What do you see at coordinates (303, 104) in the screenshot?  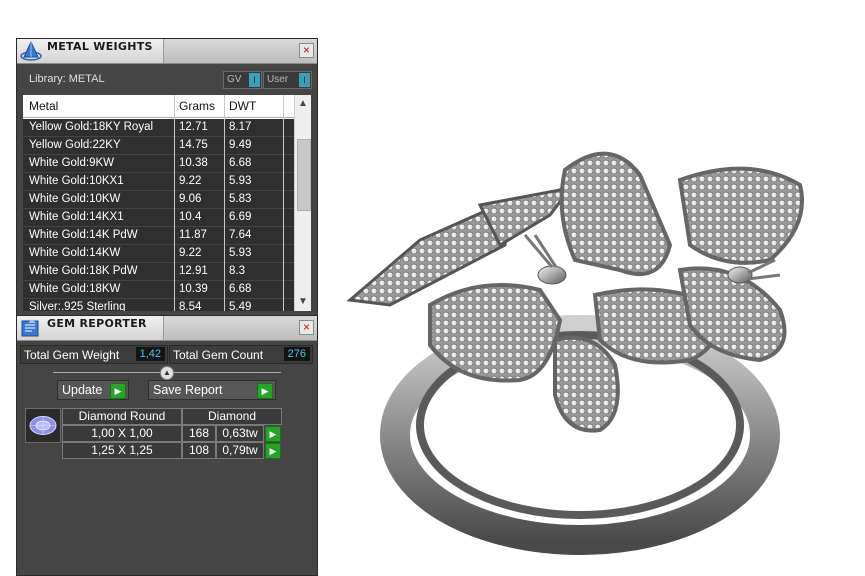 I see `scroll-up-icon: ▲` at bounding box center [303, 104].